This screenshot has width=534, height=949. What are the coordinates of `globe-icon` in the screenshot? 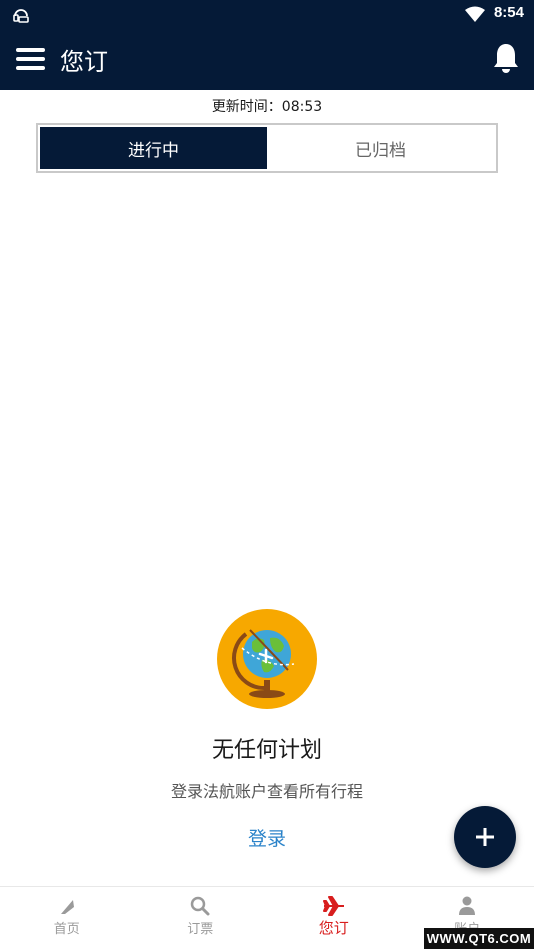 It's located at (267, 659).